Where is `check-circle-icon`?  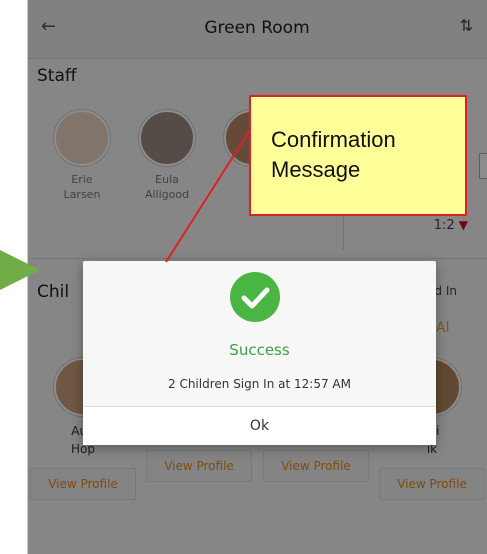 check-circle-icon is located at coordinates (255, 297).